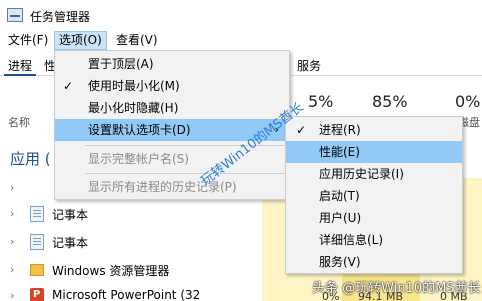 The height and width of the screenshot is (301, 482). Describe the element at coordinates (340, 218) in the screenshot. I see `submenu-item-label: 用户(U)` at that location.